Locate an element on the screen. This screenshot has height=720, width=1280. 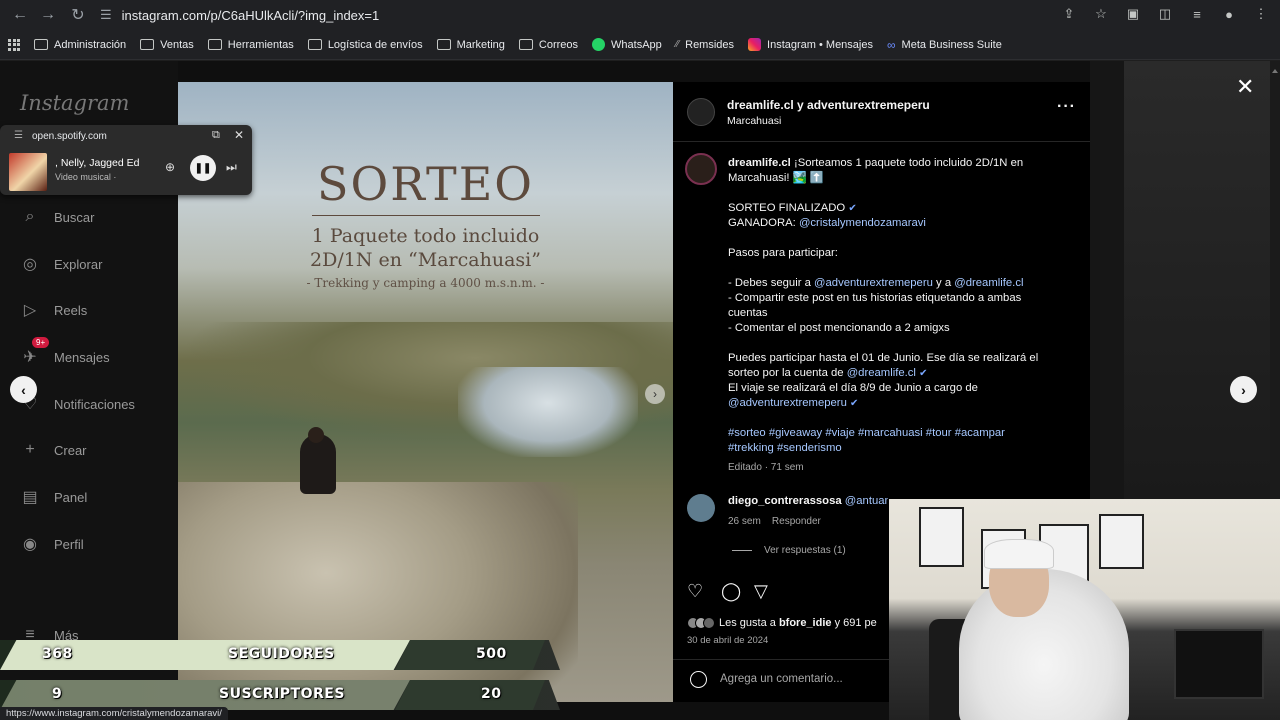
view-replies-button: Ver respuestas (1) is located at coordinates (789, 550).